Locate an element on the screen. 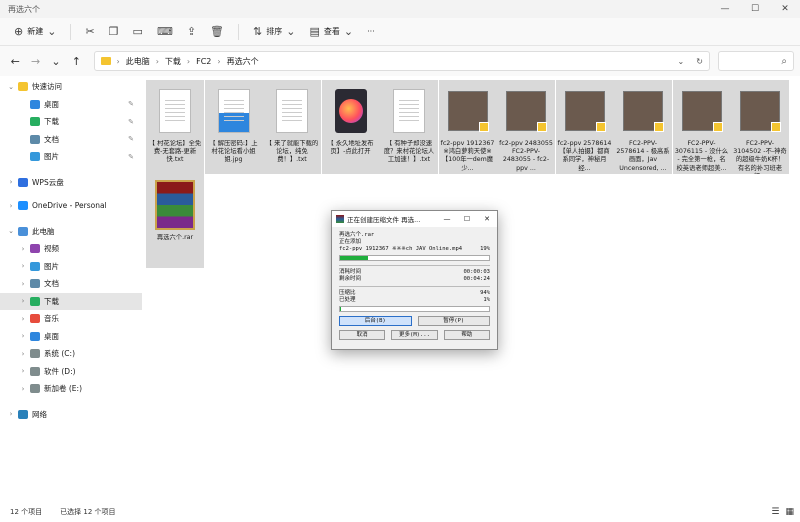  remaining-time: 00:04:24 is located at coordinates (477, 279).